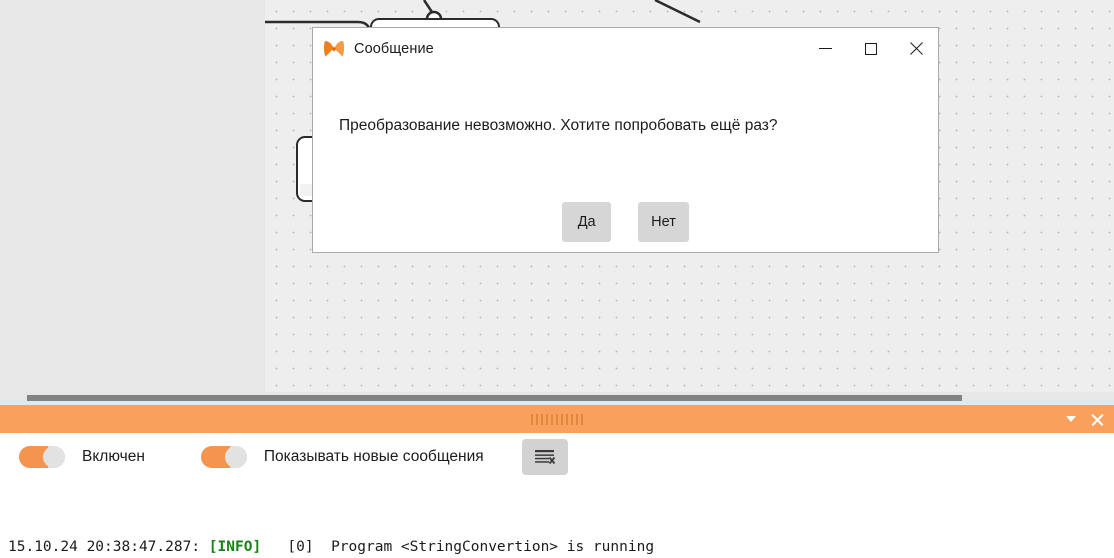 The image size is (1114, 558). What do you see at coordinates (625, 48) in the screenshot?
I see `dialog-titlebar: Сообщение` at bounding box center [625, 48].